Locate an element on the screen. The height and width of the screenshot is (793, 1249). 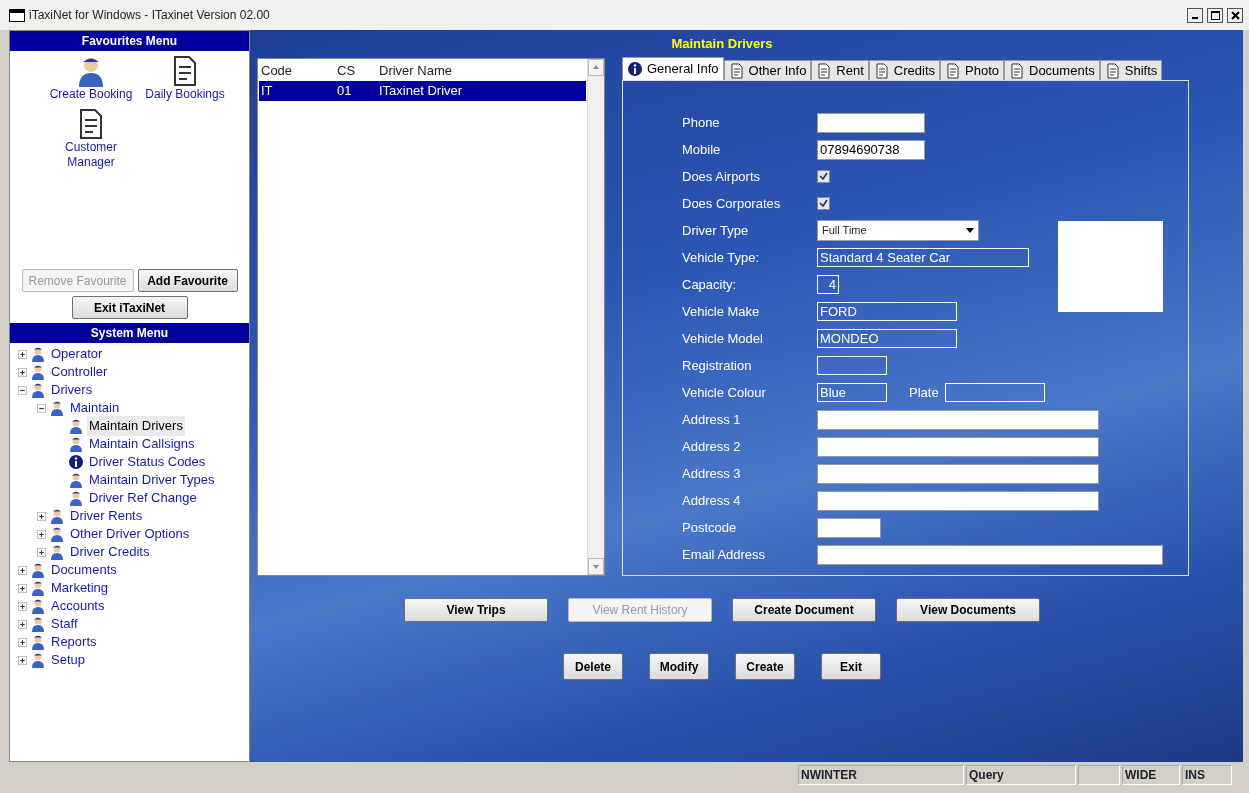
tree-item: Drivers is located at coordinates (72, 390).